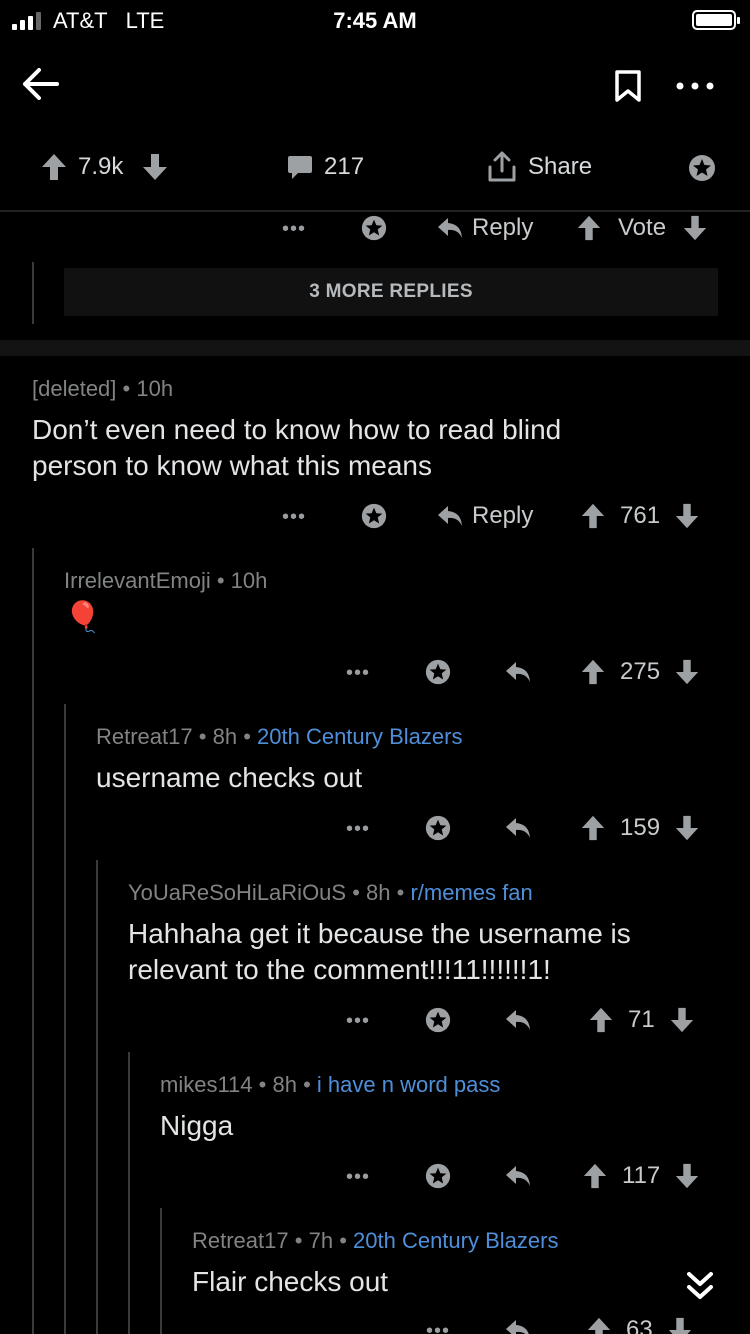  I want to click on comment-actions: ••• 117, so click(375, 1178).